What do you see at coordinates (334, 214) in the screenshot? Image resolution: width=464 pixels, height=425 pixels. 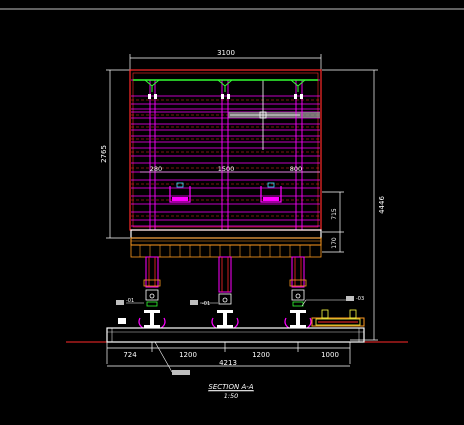 I see `dim-715-label: 715` at bounding box center [334, 214].